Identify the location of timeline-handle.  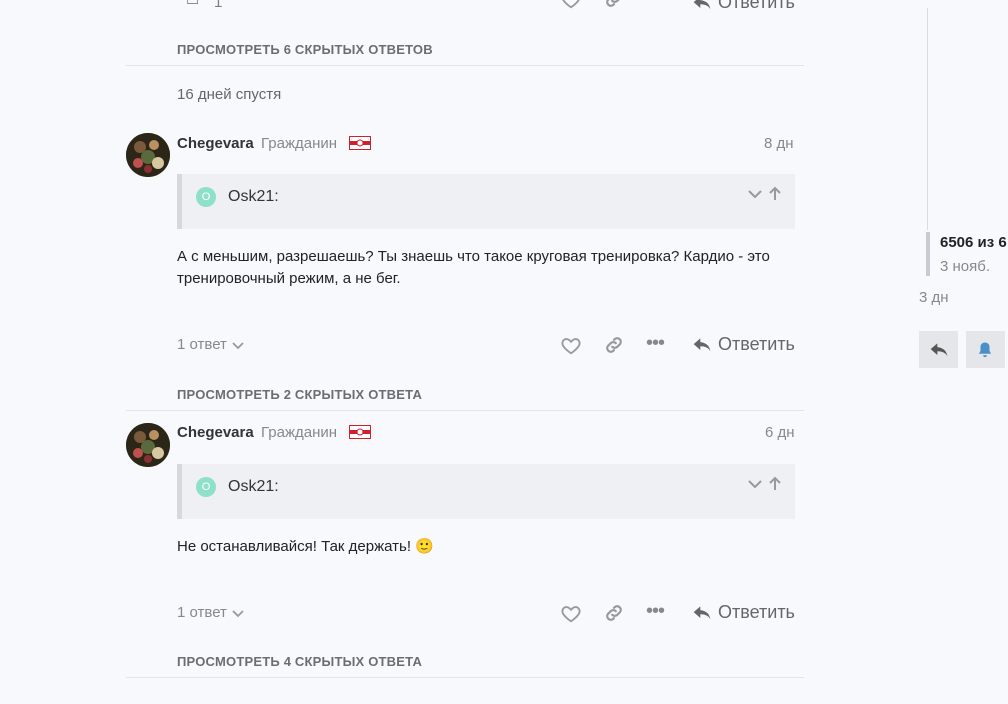
(928, 254).